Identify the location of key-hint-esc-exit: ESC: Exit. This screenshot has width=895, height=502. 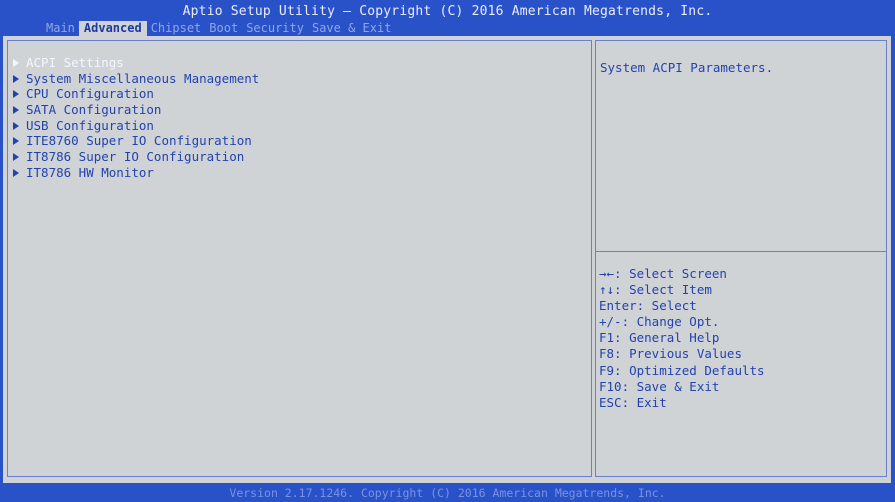
(633, 402).